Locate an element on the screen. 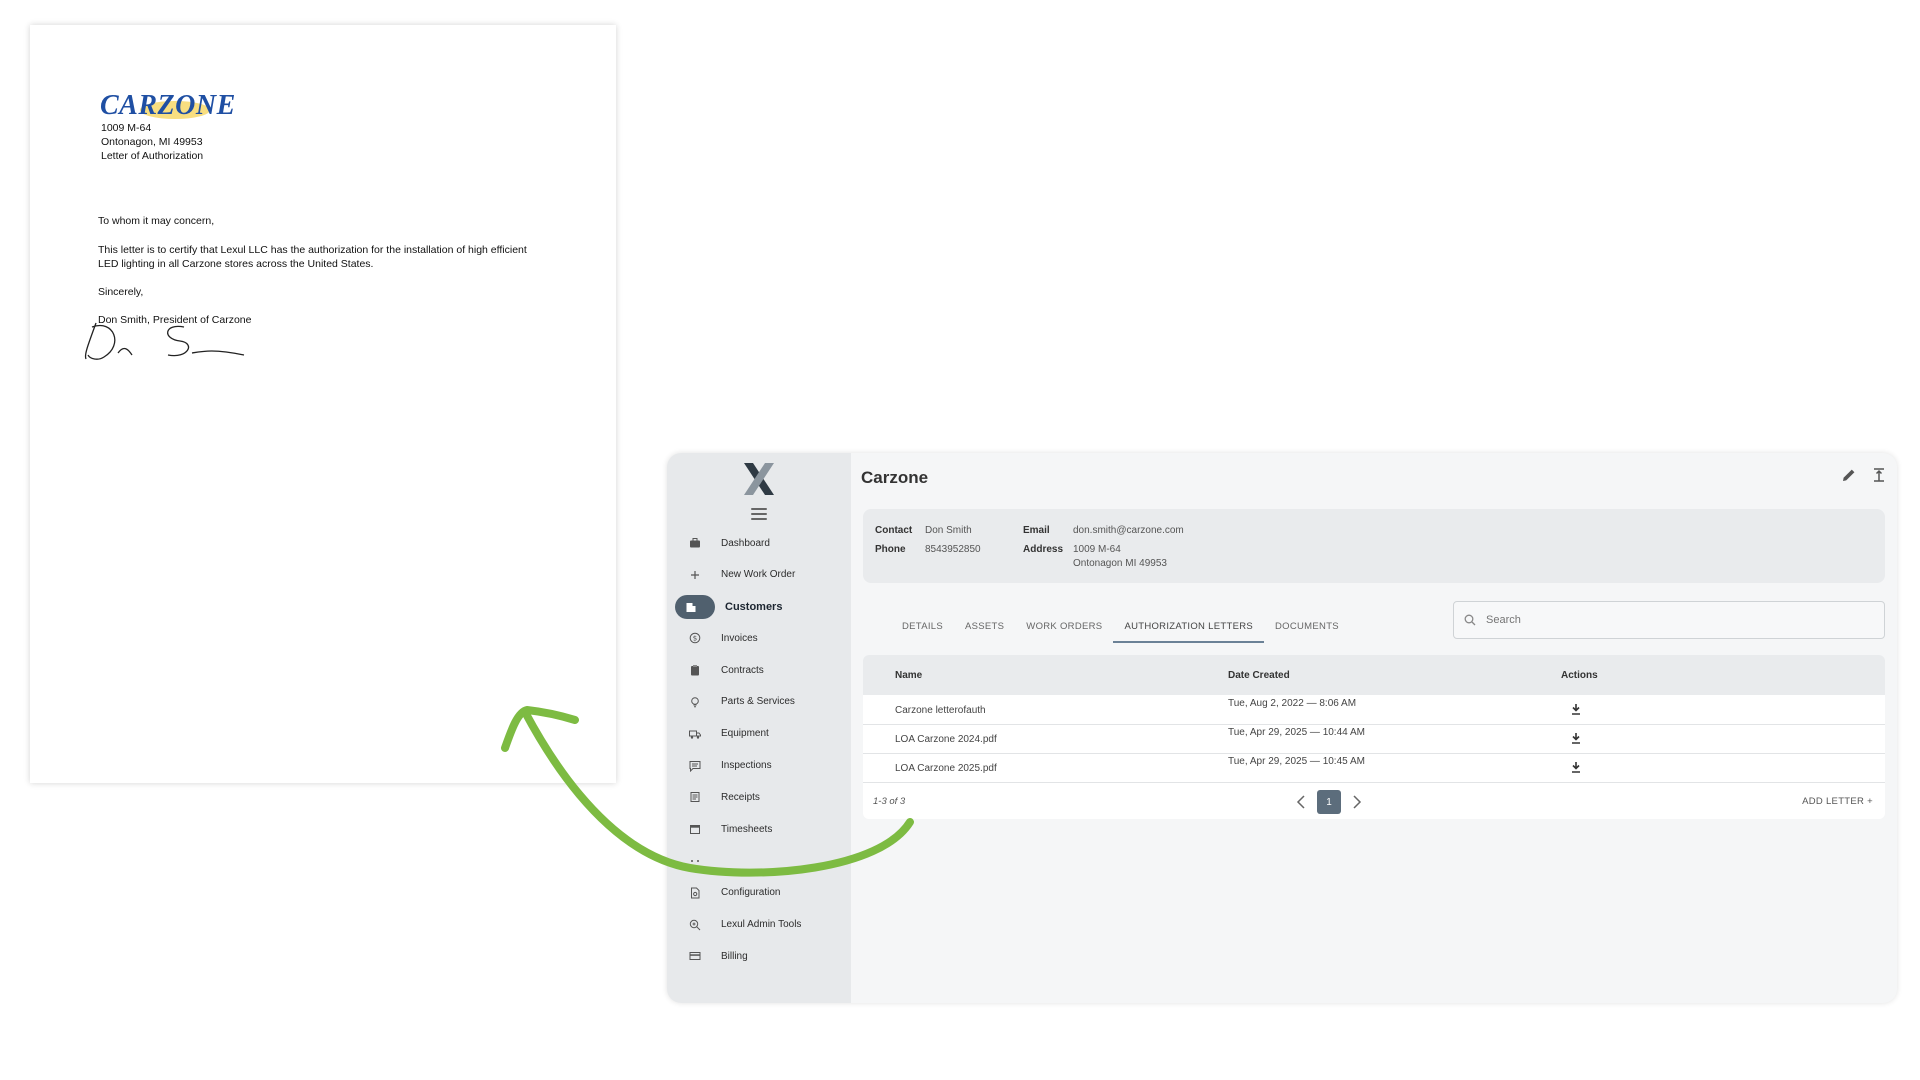 The width and height of the screenshot is (1920, 1080). letter-closing: Sincerely, is located at coordinates (121, 292).